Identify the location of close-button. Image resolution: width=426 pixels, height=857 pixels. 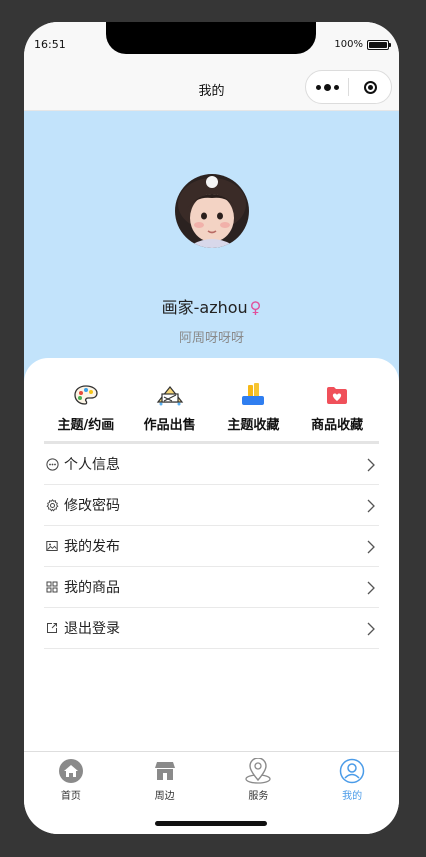
(370, 87).